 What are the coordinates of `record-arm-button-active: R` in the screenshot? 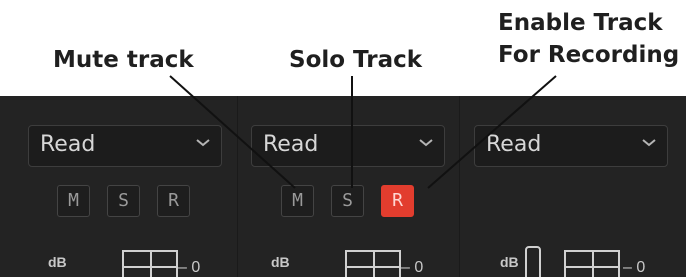 It's located at (397, 201).